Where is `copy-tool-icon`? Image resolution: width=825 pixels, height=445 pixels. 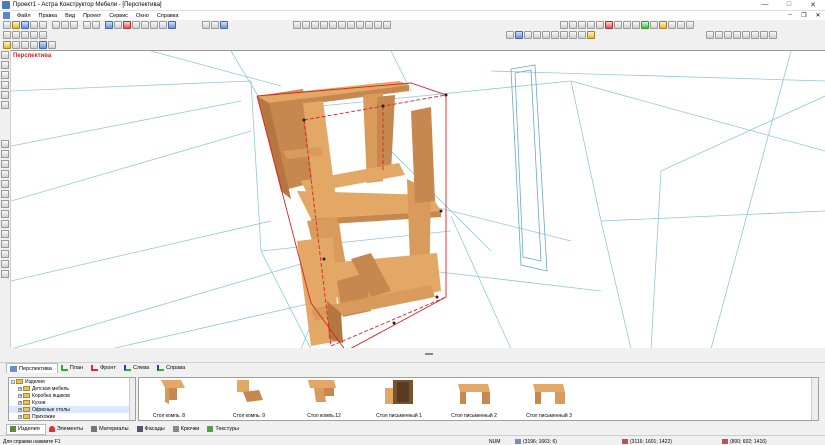 copy-tool-icon is located at coordinates (5, 75).